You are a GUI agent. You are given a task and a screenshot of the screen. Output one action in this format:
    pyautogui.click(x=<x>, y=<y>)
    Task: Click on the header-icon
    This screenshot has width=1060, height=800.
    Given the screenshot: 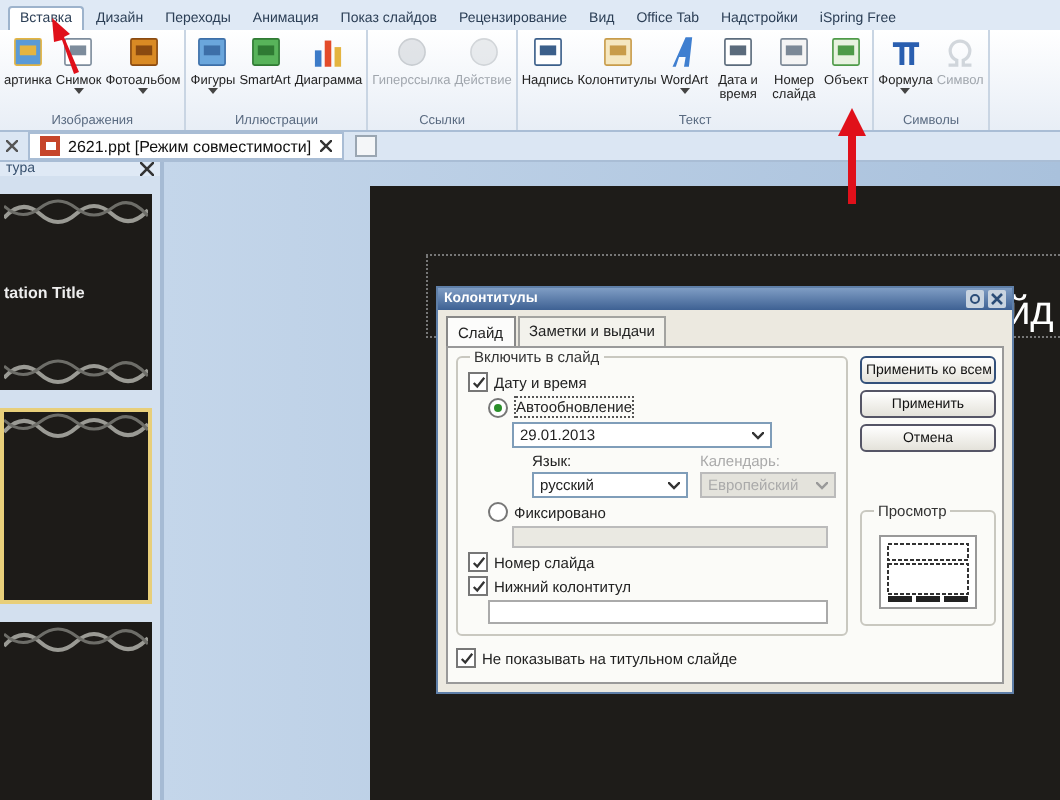 What is the action you would take?
    pyautogui.click(x=617, y=52)
    